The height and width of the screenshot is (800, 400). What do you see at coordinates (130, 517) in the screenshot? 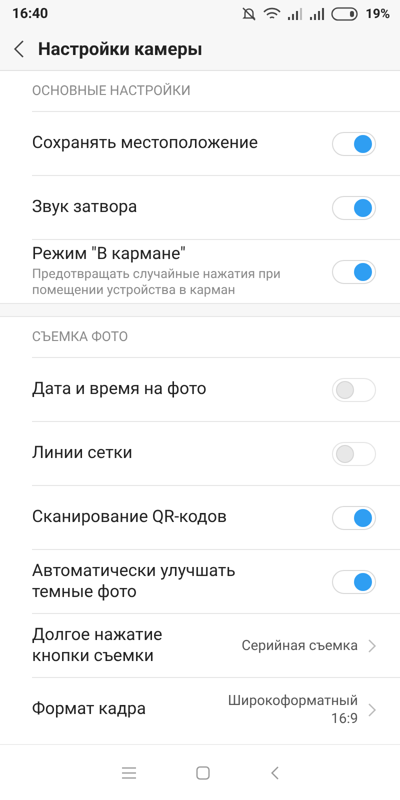
I see `setting-label: Сканирование QR-кодов` at bounding box center [130, 517].